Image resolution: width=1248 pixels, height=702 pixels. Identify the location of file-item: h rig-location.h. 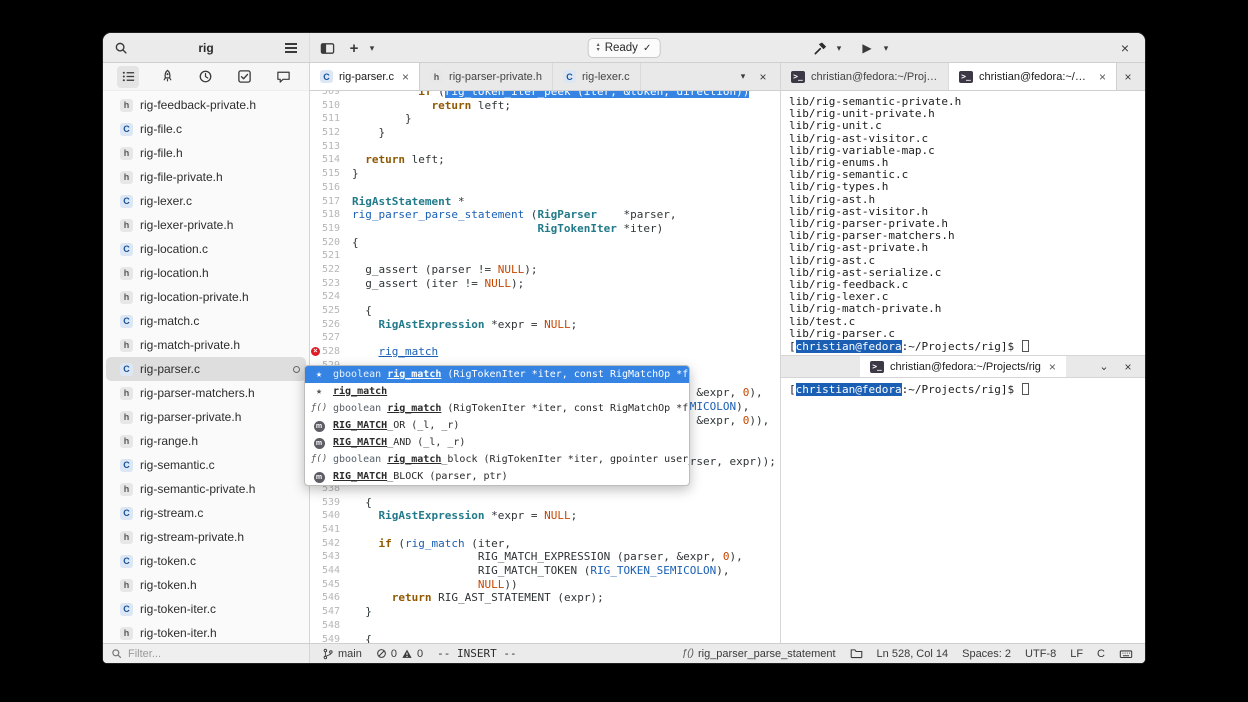
(206, 273).